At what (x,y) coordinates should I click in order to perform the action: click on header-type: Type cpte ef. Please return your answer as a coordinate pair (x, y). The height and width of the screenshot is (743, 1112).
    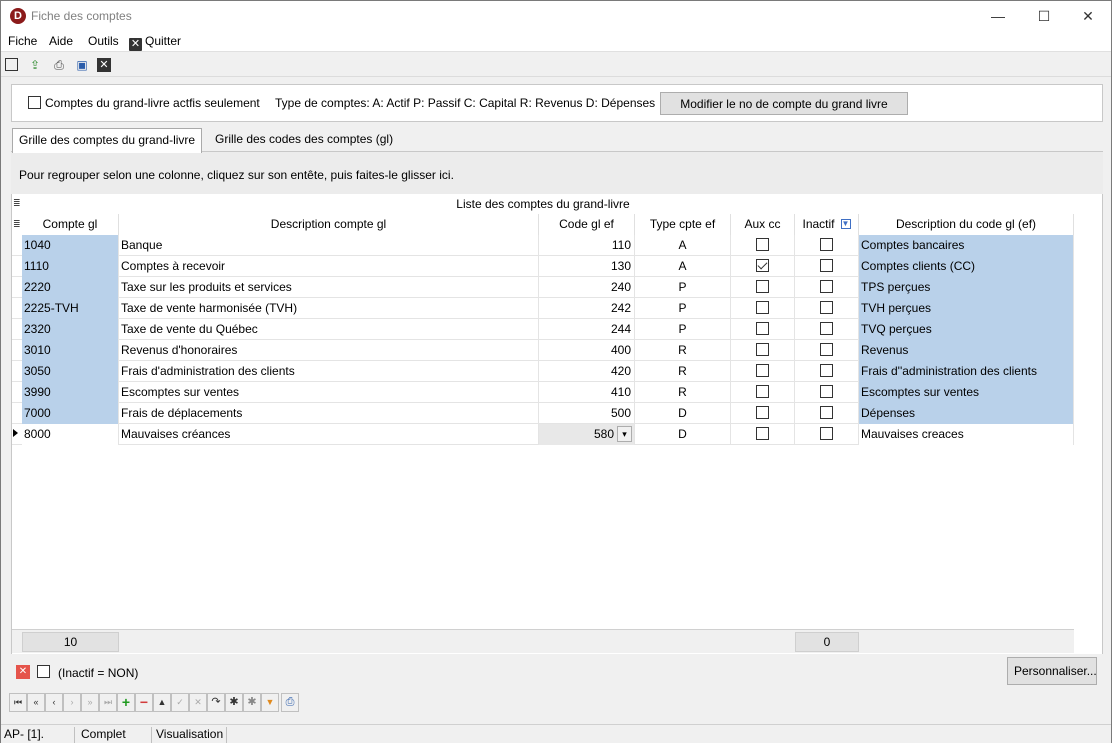
    Looking at the image, I should click on (683, 224).